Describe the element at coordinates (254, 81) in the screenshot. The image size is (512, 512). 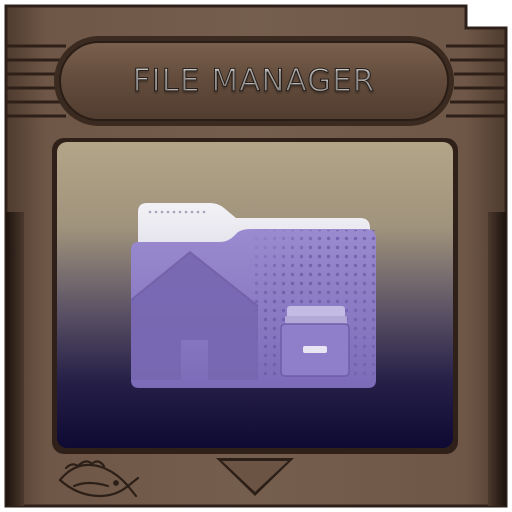
I see `title-plate` at that location.